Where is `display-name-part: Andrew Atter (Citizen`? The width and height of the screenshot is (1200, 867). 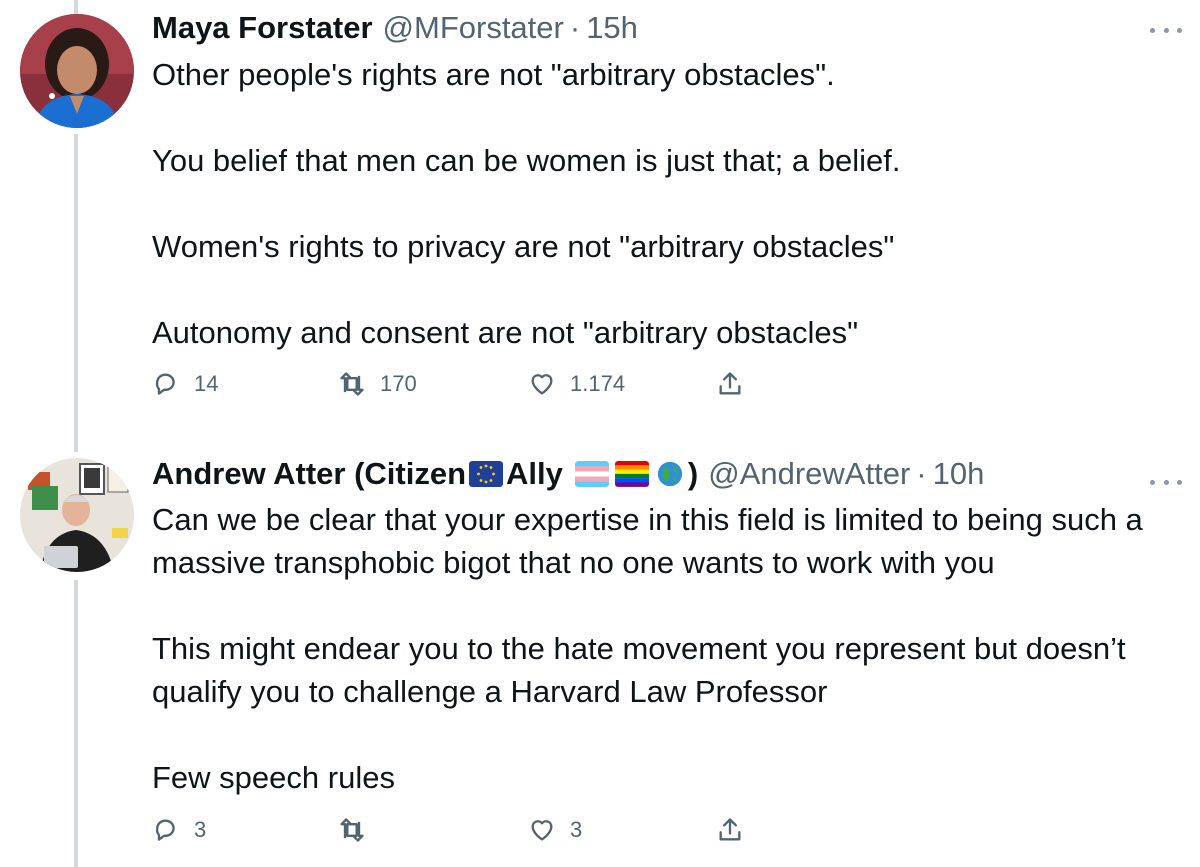
display-name-part: Andrew Atter (Citizen is located at coordinates (309, 474).